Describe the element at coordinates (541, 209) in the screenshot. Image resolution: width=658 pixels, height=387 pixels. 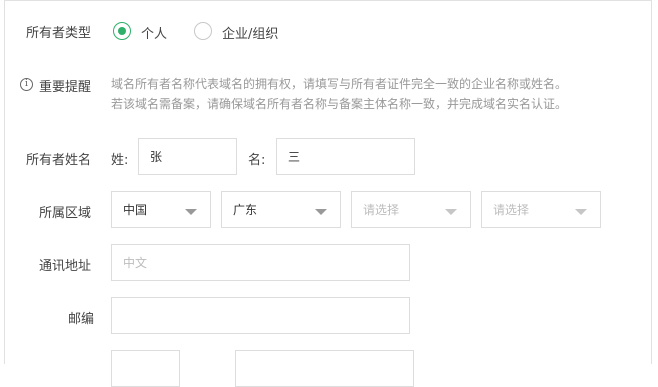
I see `district-select: 请选择` at that location.